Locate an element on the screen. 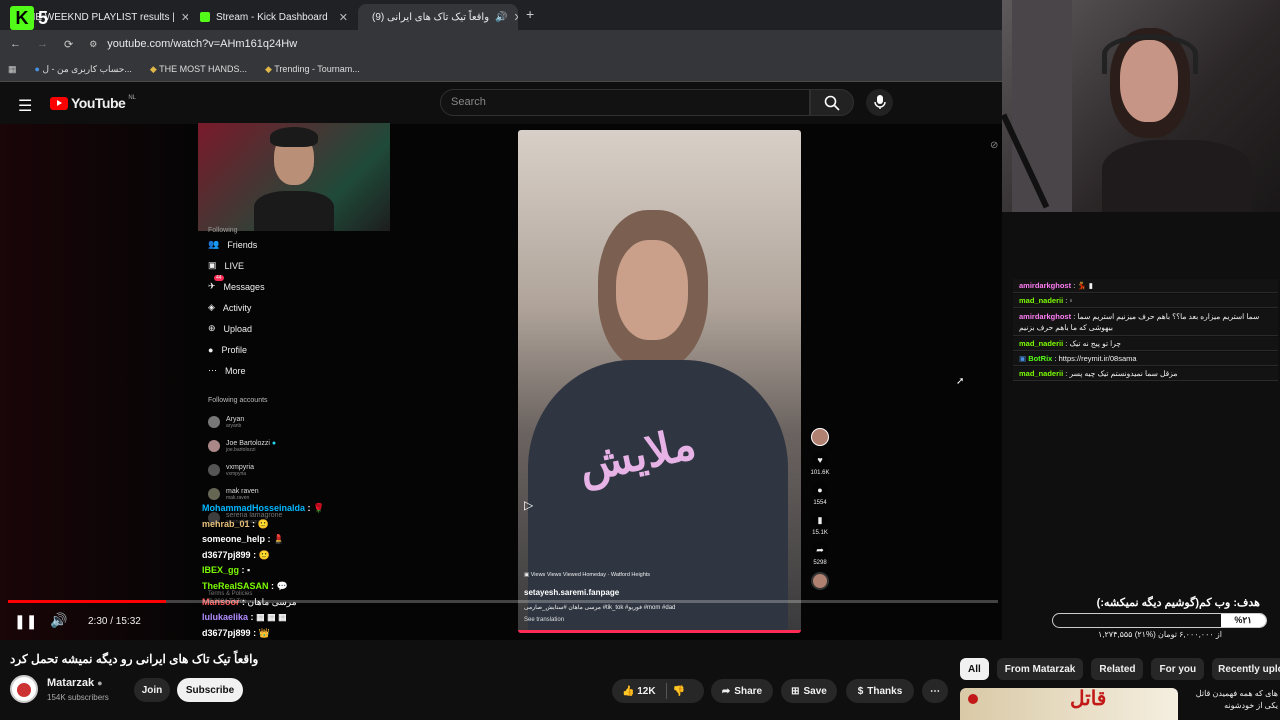 The image size is (1280, 720). thumbnail-text: قاتل is located at coordinates (1088, 699).